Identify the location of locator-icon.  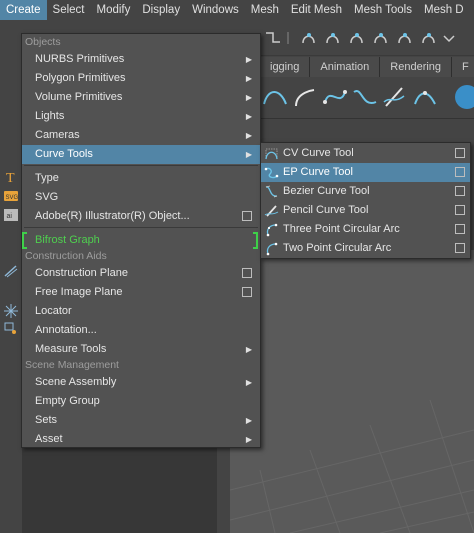
(11, 311).